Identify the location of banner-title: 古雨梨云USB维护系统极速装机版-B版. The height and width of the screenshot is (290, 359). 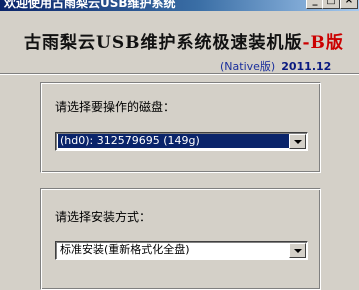
(184, 40).